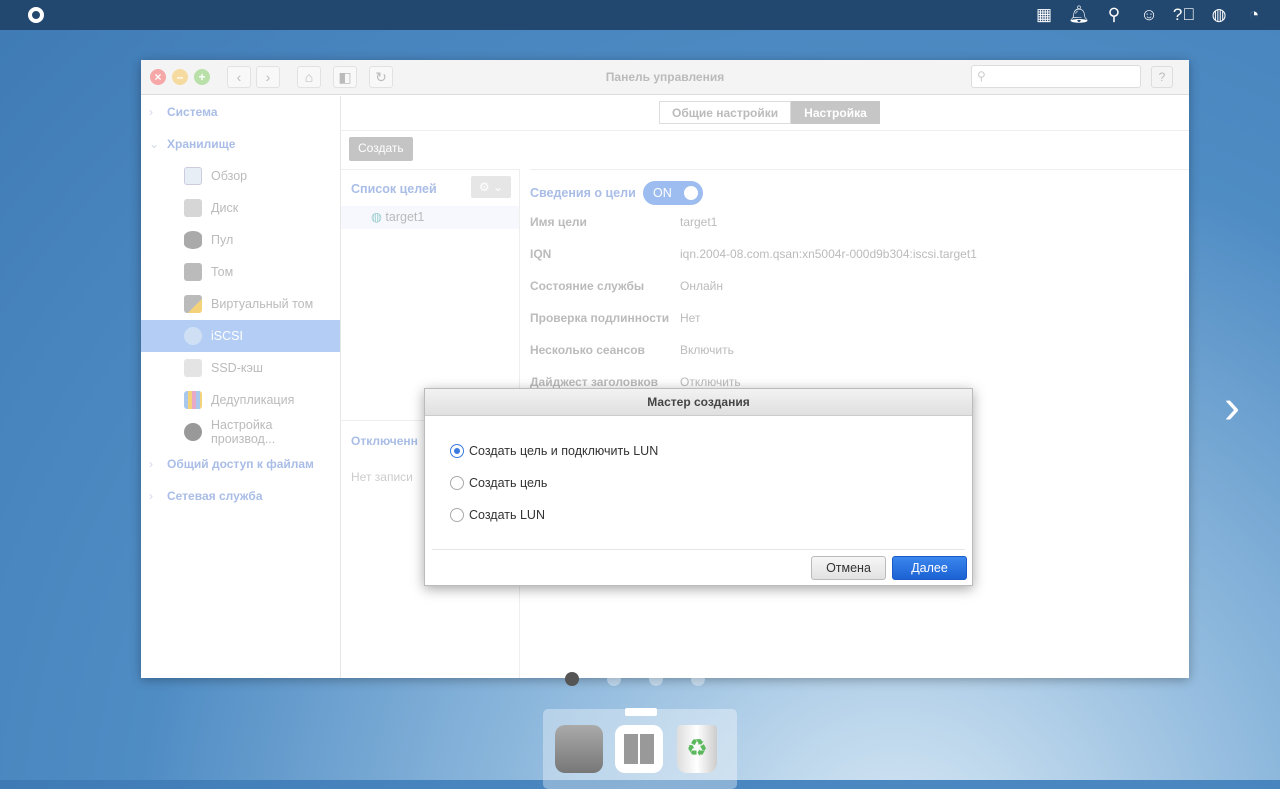 This screenshot has height=789, width=1280. Describe the element at coordinates (1149, 15) in the screenshot. I see `user-icon: ☺` at that location.